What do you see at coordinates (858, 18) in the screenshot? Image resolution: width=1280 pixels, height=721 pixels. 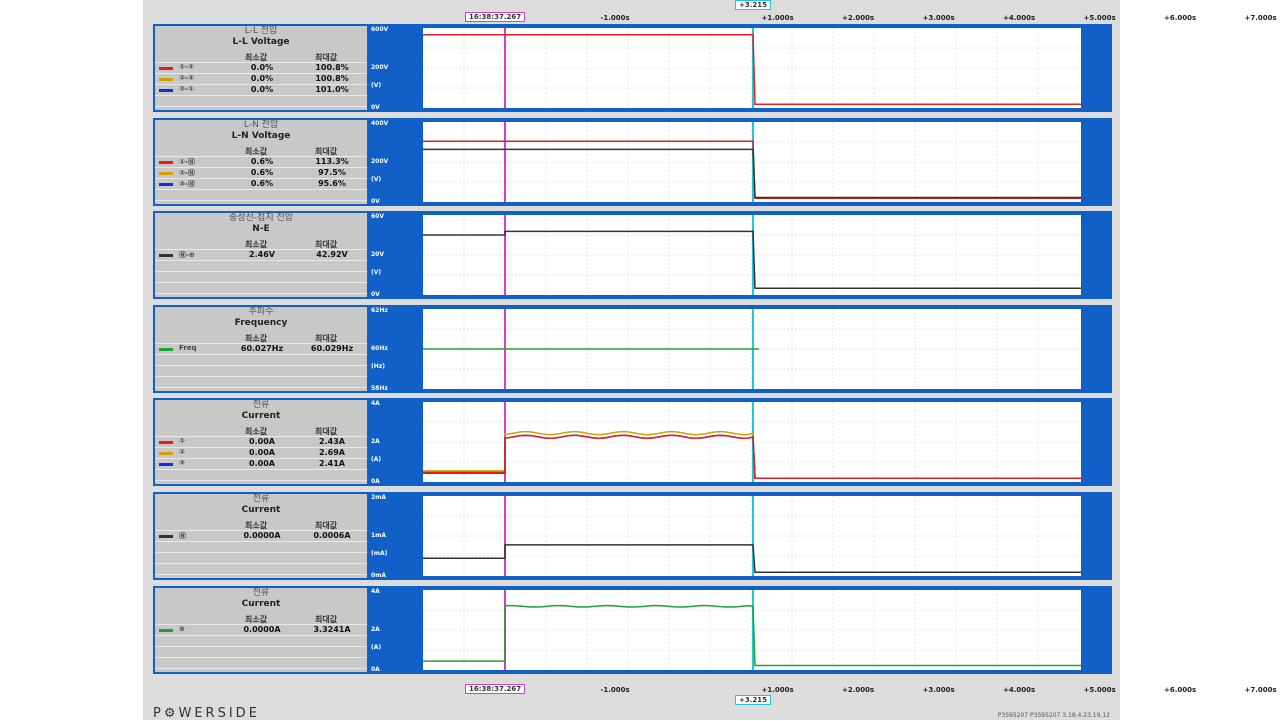 I see `time-tick: +2.000s` at bounding box center [858, 18].